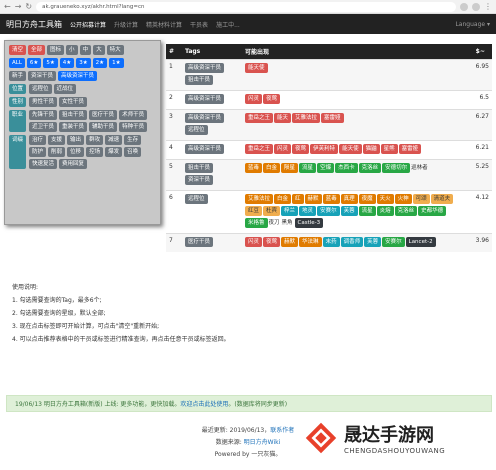 The width and height of the screenshot is (496, 470). Describe the element at coordinates (72, 50) in the screenshot. I see `filter-small: 小` at that location.